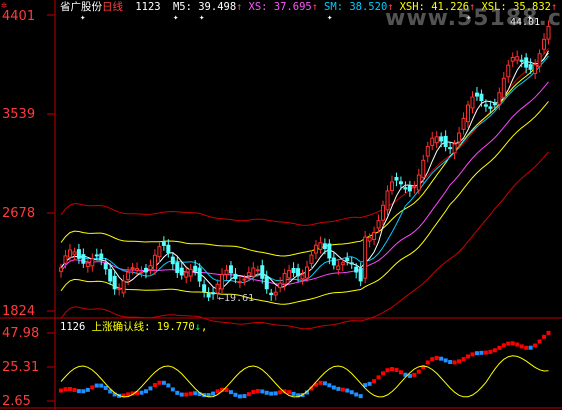 The image size is (562, 410). What do you see at coordinates (204, 327) in the screenshot?
I see `sub-suffix: ,` at bounding box center [204, 327].